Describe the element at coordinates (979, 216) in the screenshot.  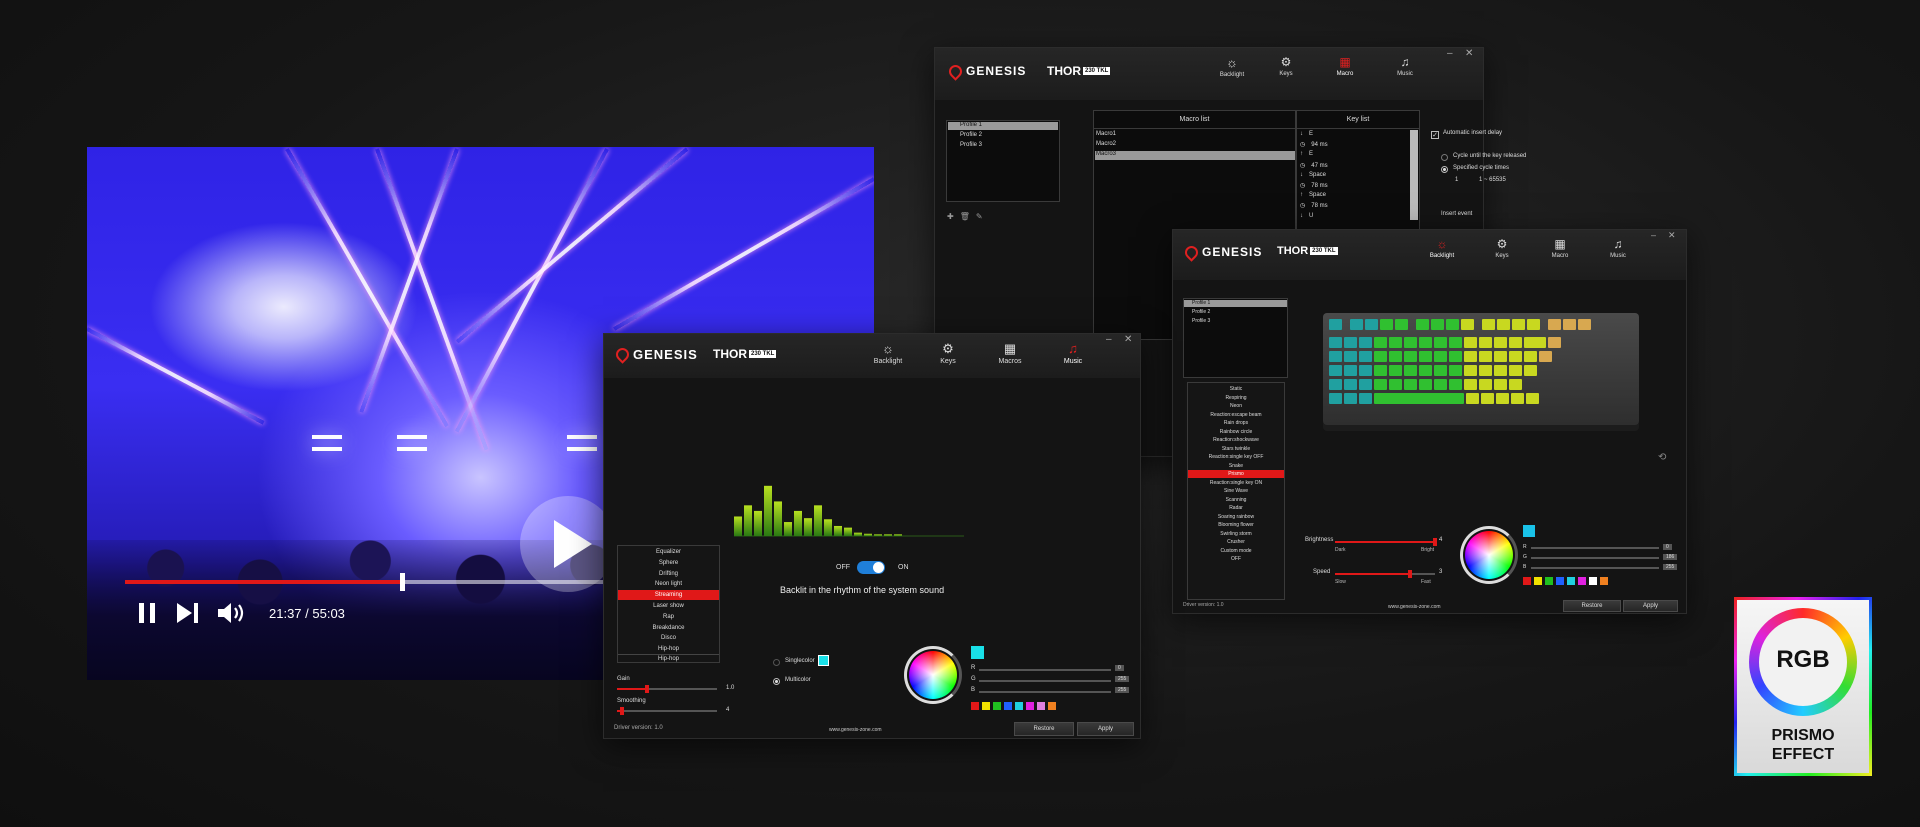
I see `edit-icon: ✎` at that location.